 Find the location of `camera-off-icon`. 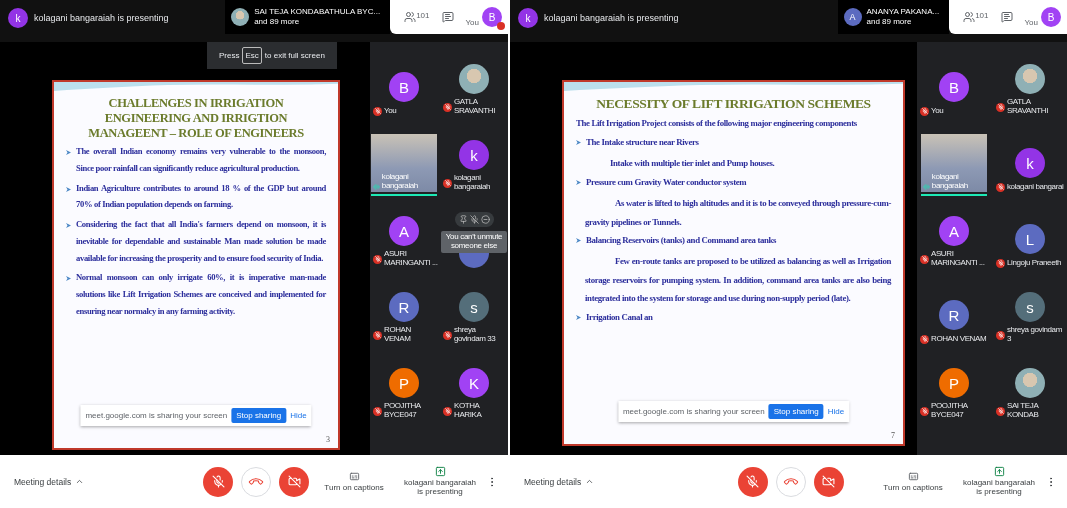

camera-off-icon is located at coordinates (828, 481).